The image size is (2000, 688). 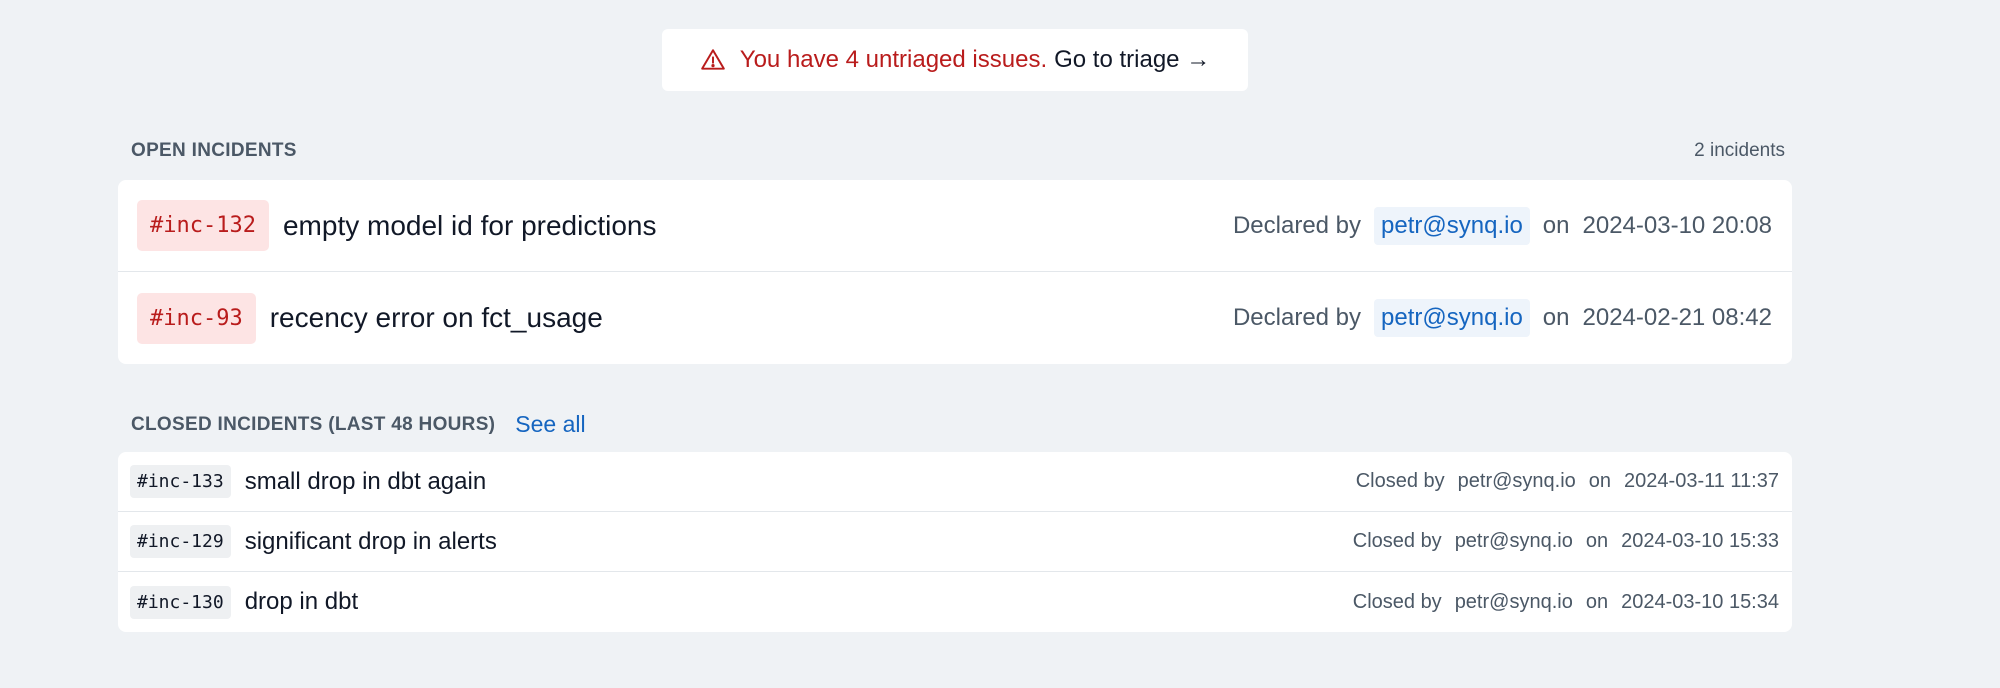 I want to click on declared-date: 2024-02-21 08:42, so click(x=1677, y=317).